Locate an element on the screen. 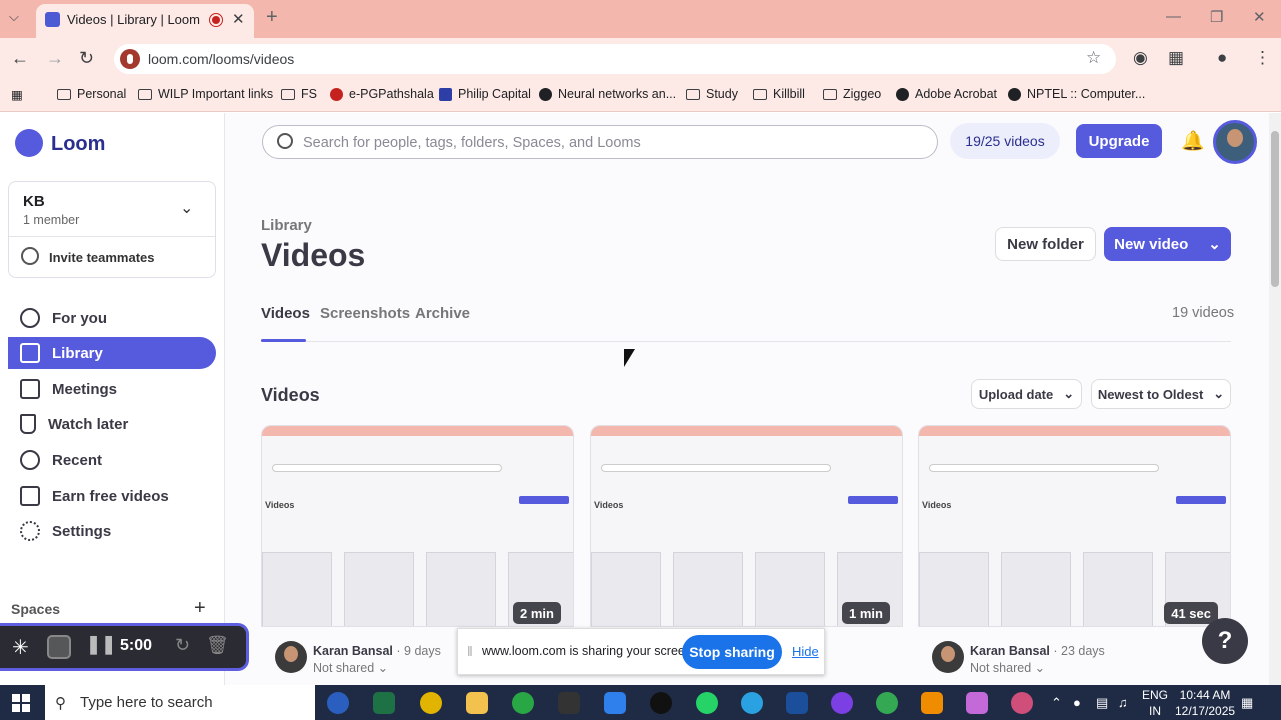  section-title: Videos is located at coordinates (290, 395).